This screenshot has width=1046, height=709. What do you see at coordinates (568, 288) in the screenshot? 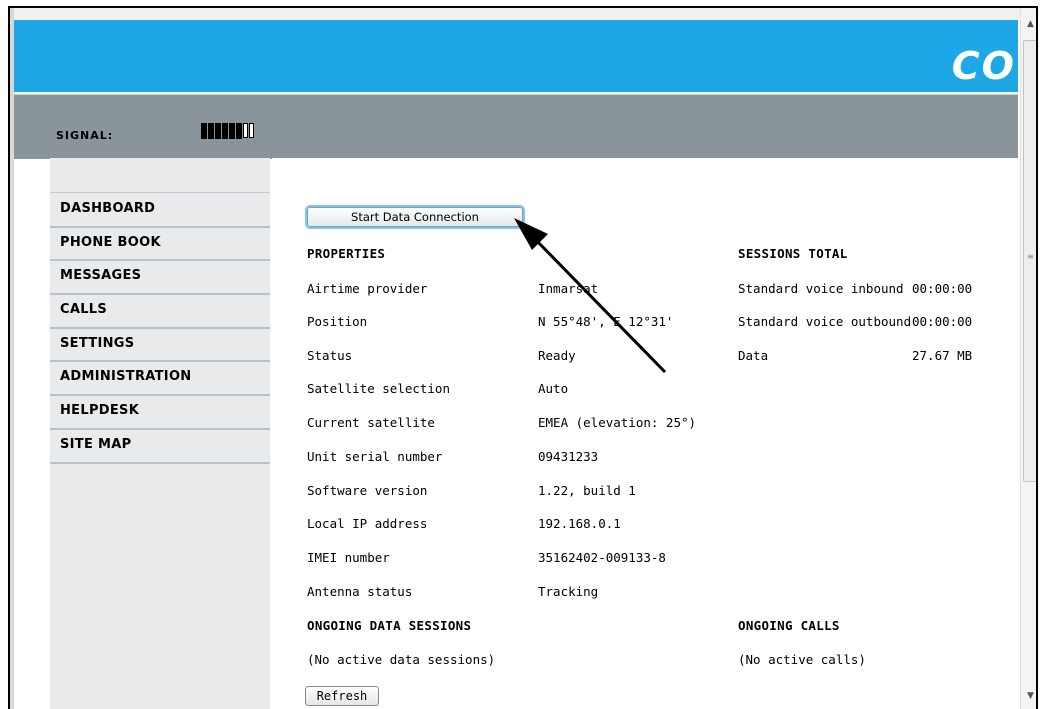
I see `property-value: Inmarsat` at bounding box center [568, 288].